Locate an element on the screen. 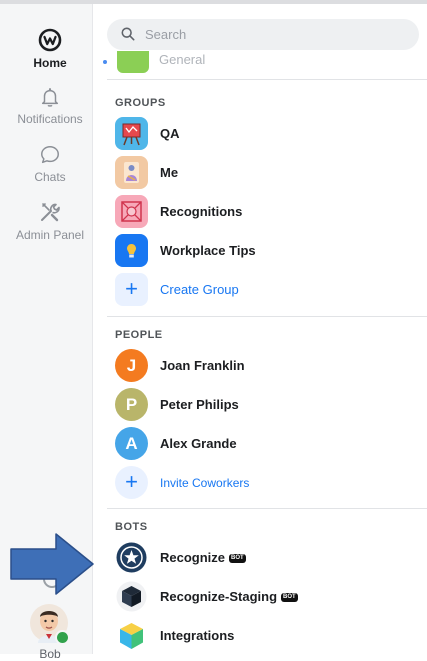 This screenshot has height=661, width=427. sidebar-label-home: Home is located at coordinates (50, 63).